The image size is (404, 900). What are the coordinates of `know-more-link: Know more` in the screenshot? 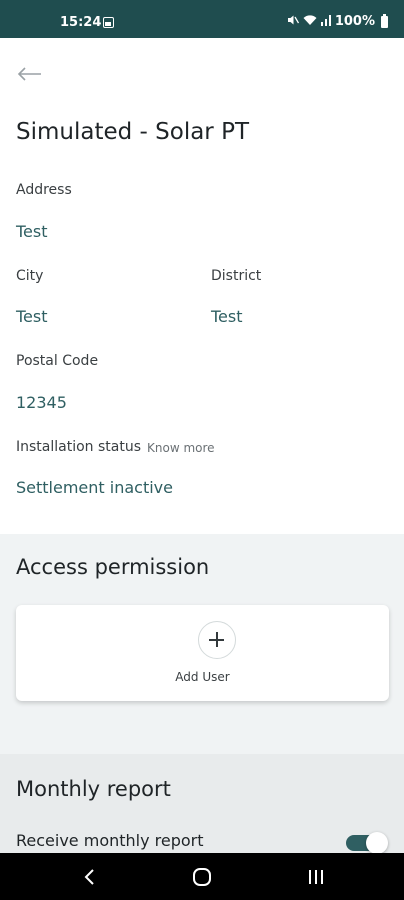 It's located at (181, 448).